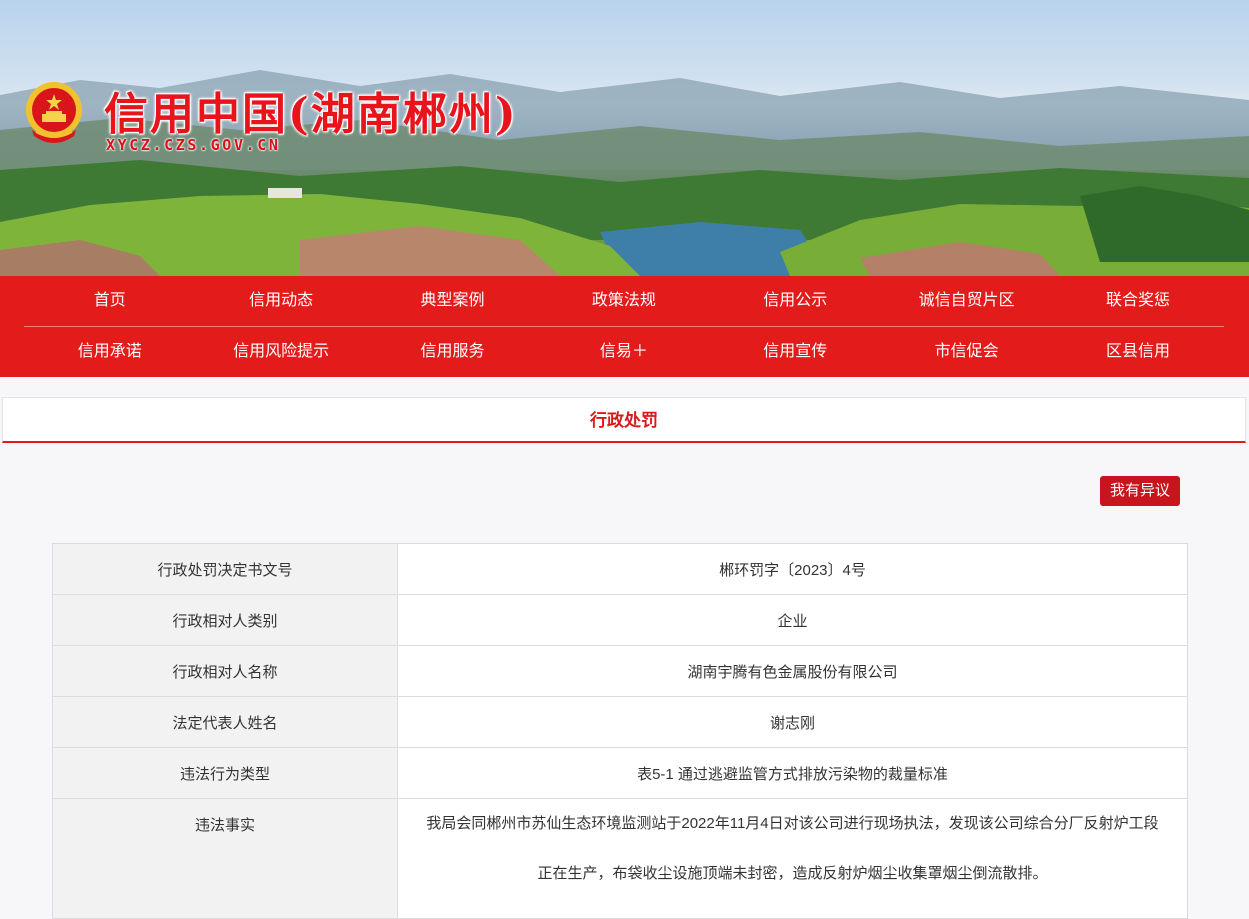 The width and height of the screenshot is (1249, 919). I want to click on nav-item-policies: 政策法规, so click(623, 301).